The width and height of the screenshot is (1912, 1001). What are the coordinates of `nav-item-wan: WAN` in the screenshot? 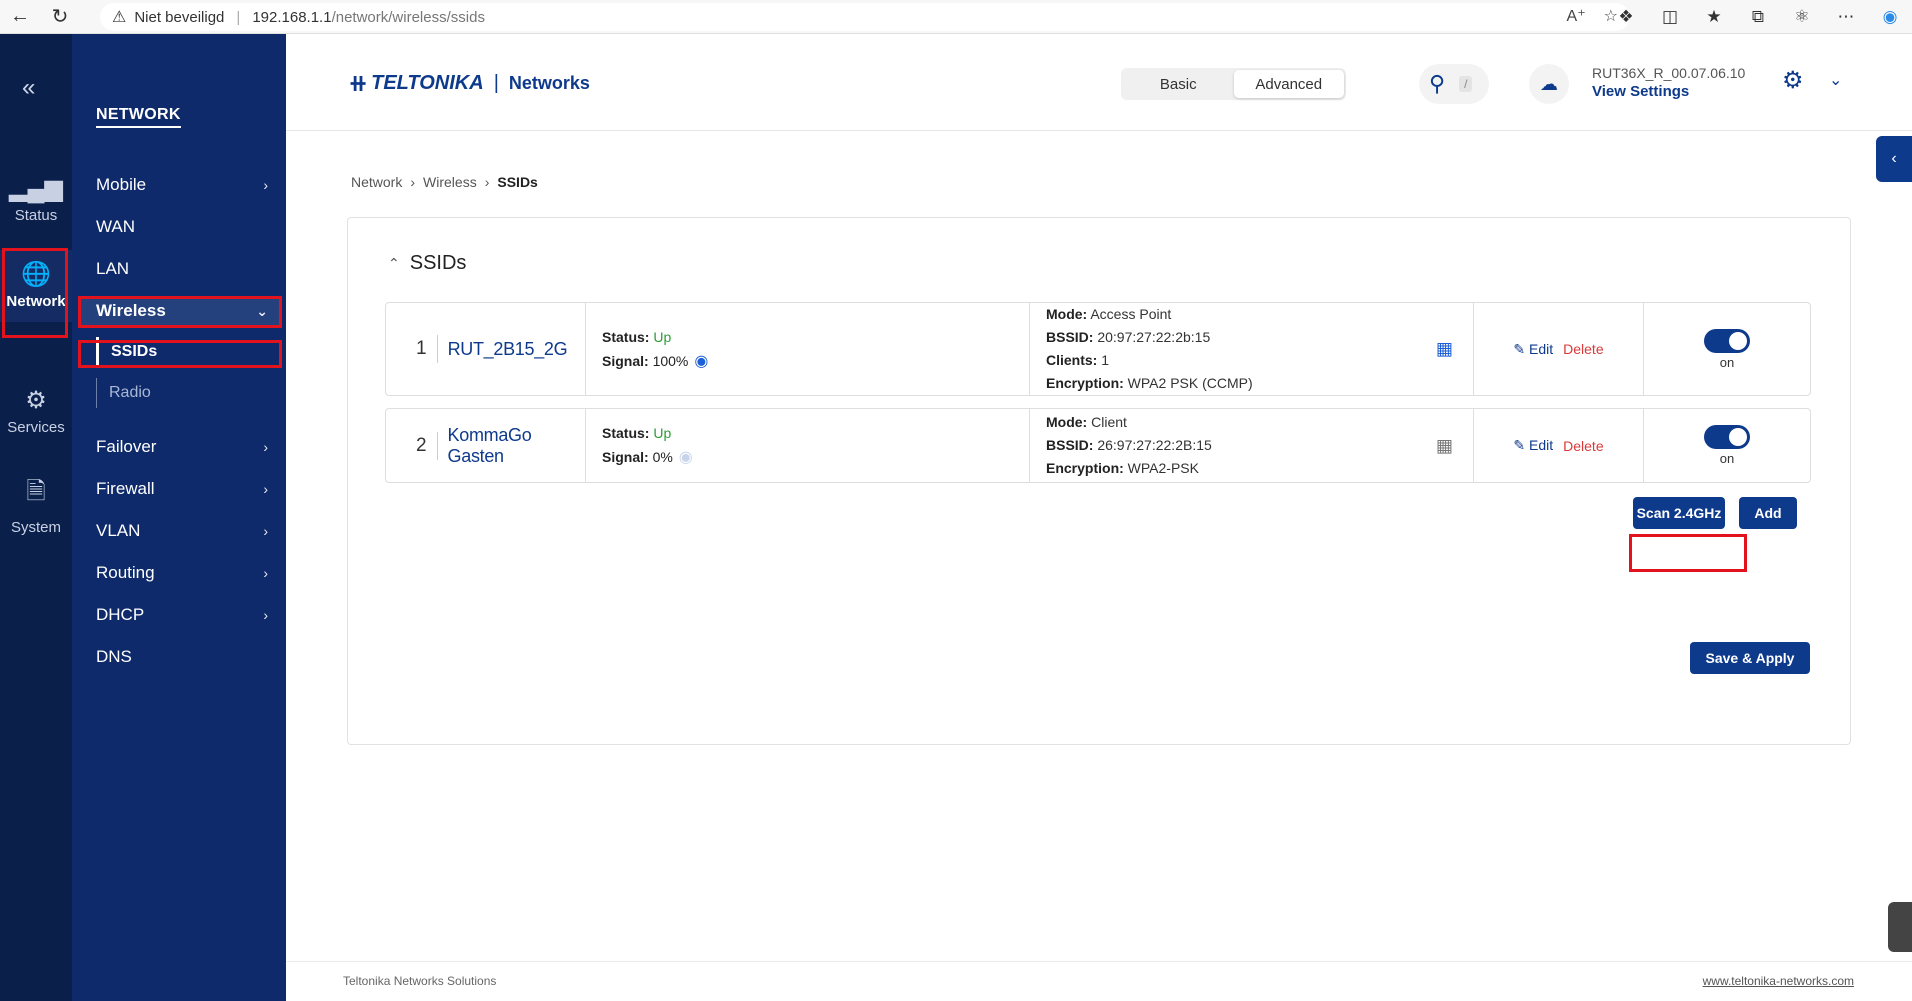 It's located at (182, 227).